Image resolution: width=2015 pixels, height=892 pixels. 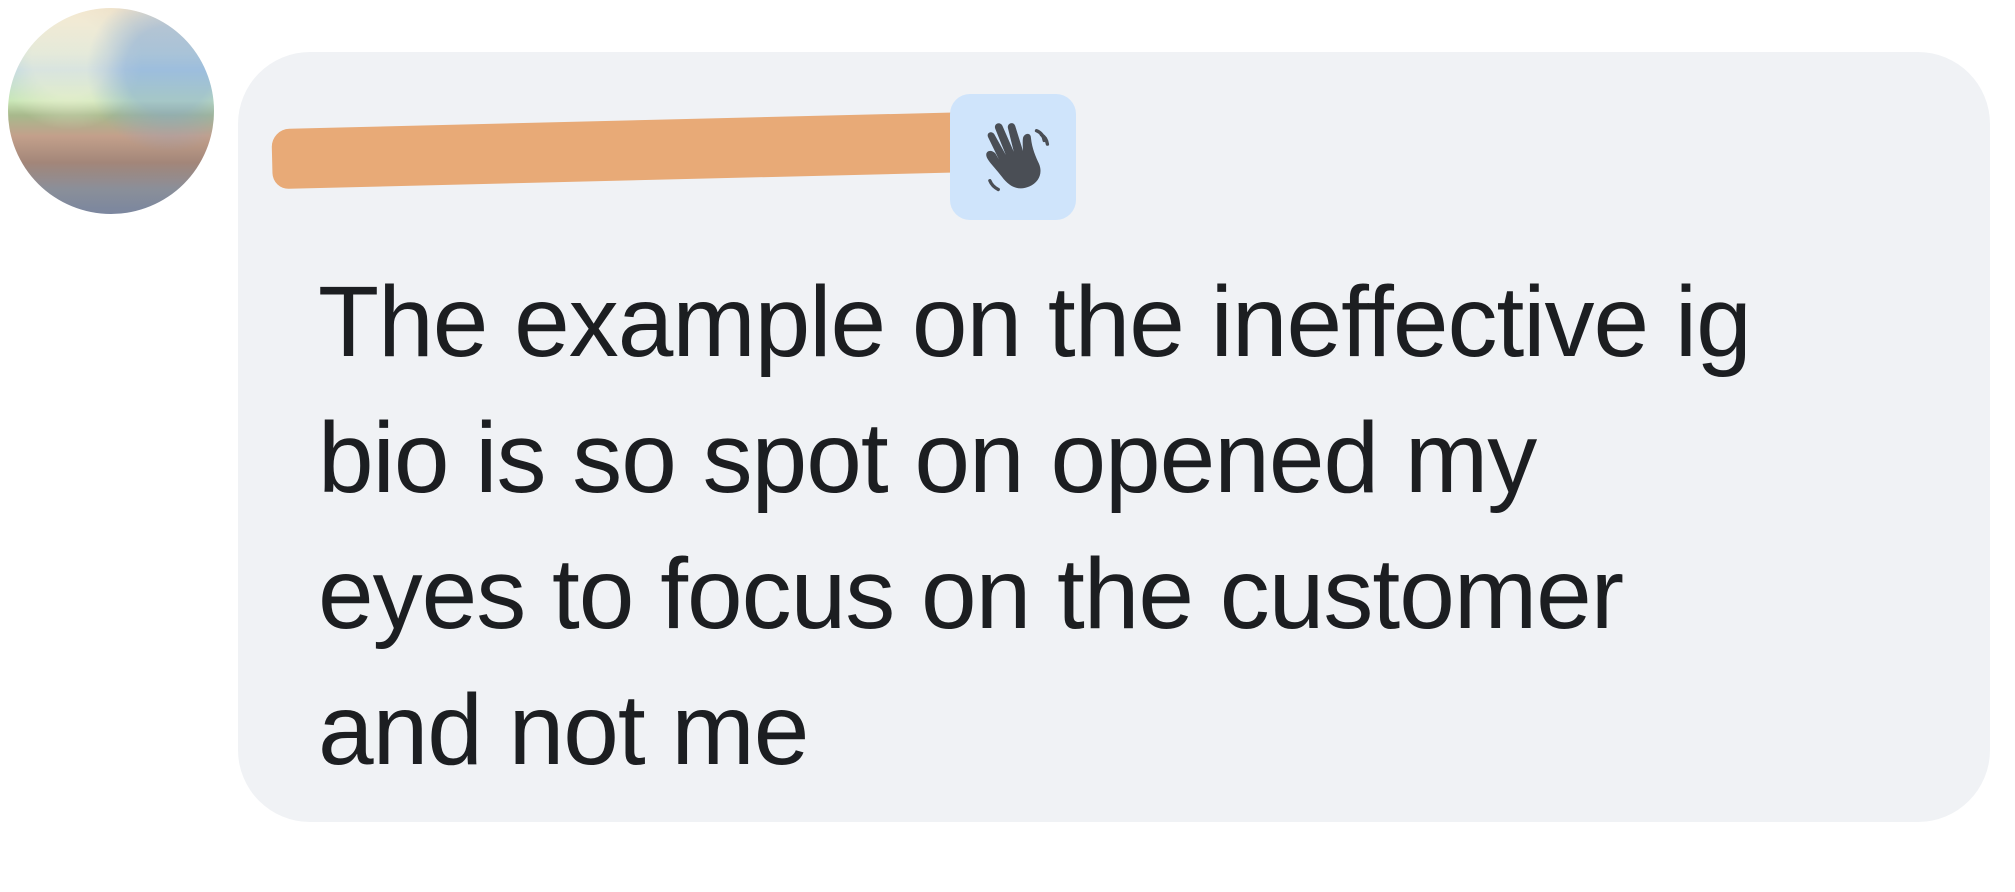 I want to click on waving-hand-icon, so click(x=1013, y=157).